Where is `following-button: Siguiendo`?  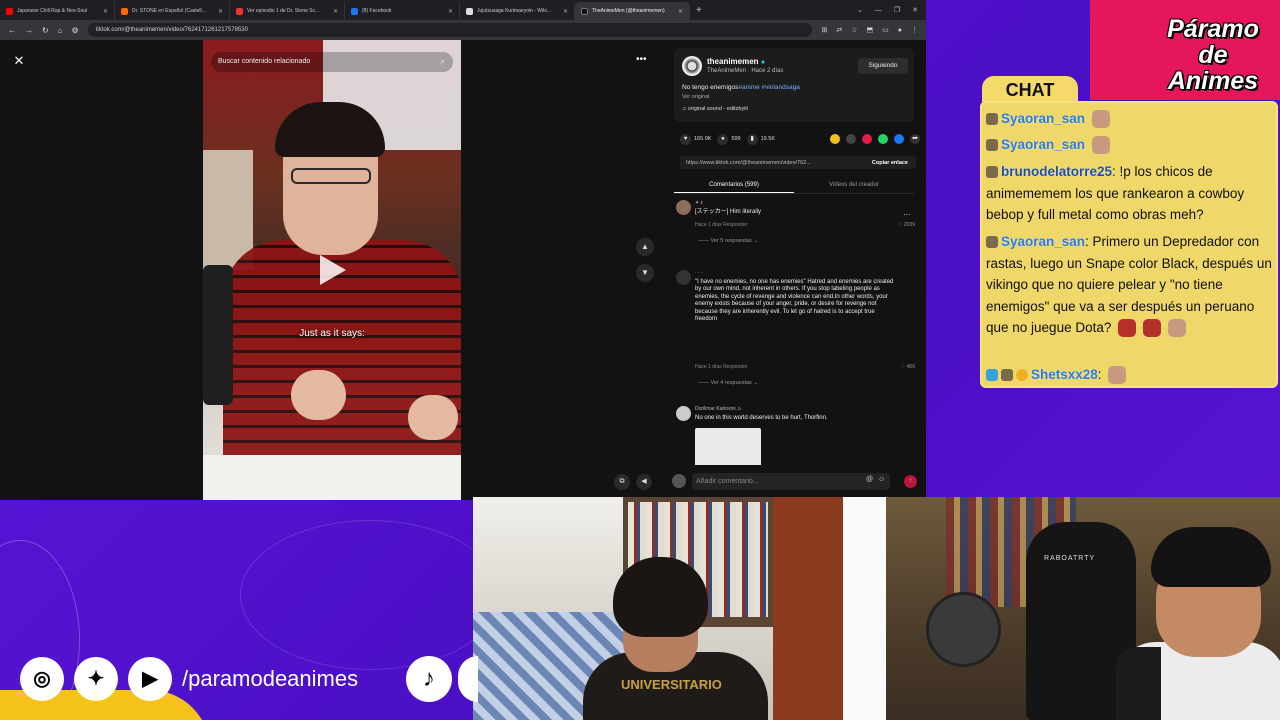 following-button: Siguiendo is located at coordinates (883, 66).